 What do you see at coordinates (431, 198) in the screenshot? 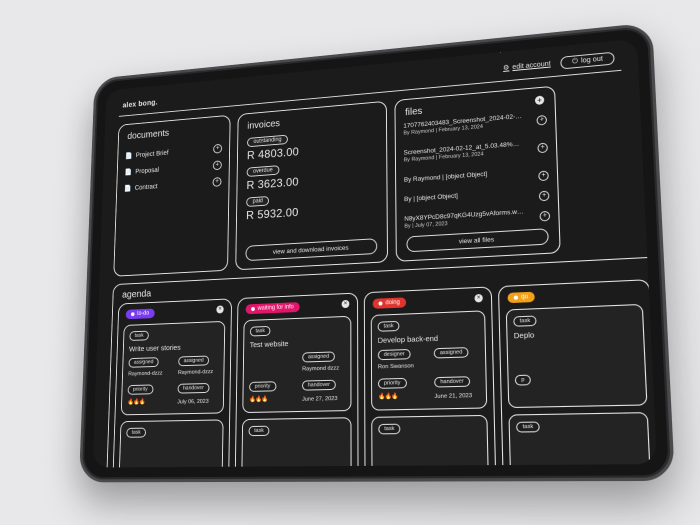
I see `file-name: By | [object Object]` at bounding box center [431, 198].